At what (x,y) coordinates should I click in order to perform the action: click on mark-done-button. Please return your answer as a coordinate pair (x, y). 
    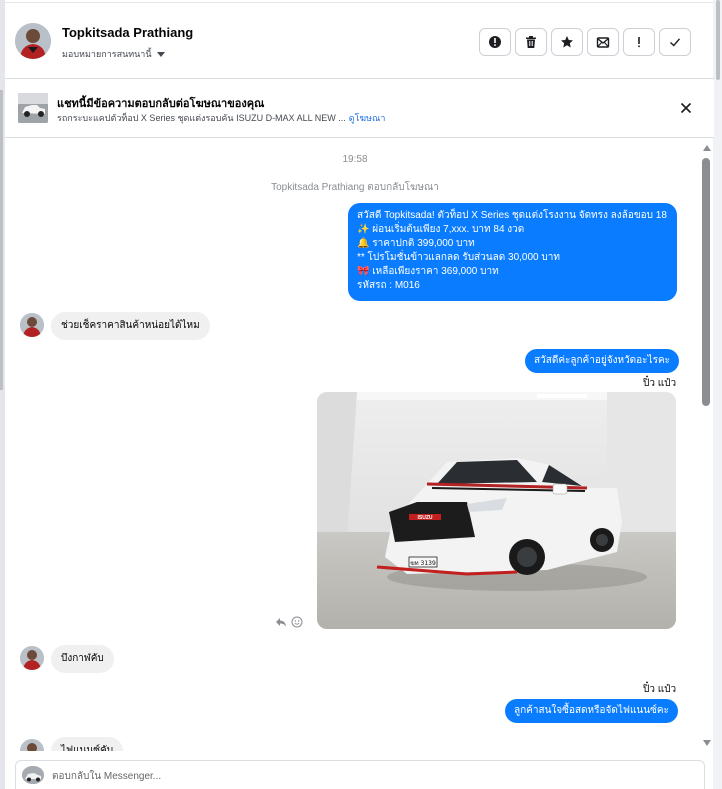
    Looking at the image, I should click on (675, 42).